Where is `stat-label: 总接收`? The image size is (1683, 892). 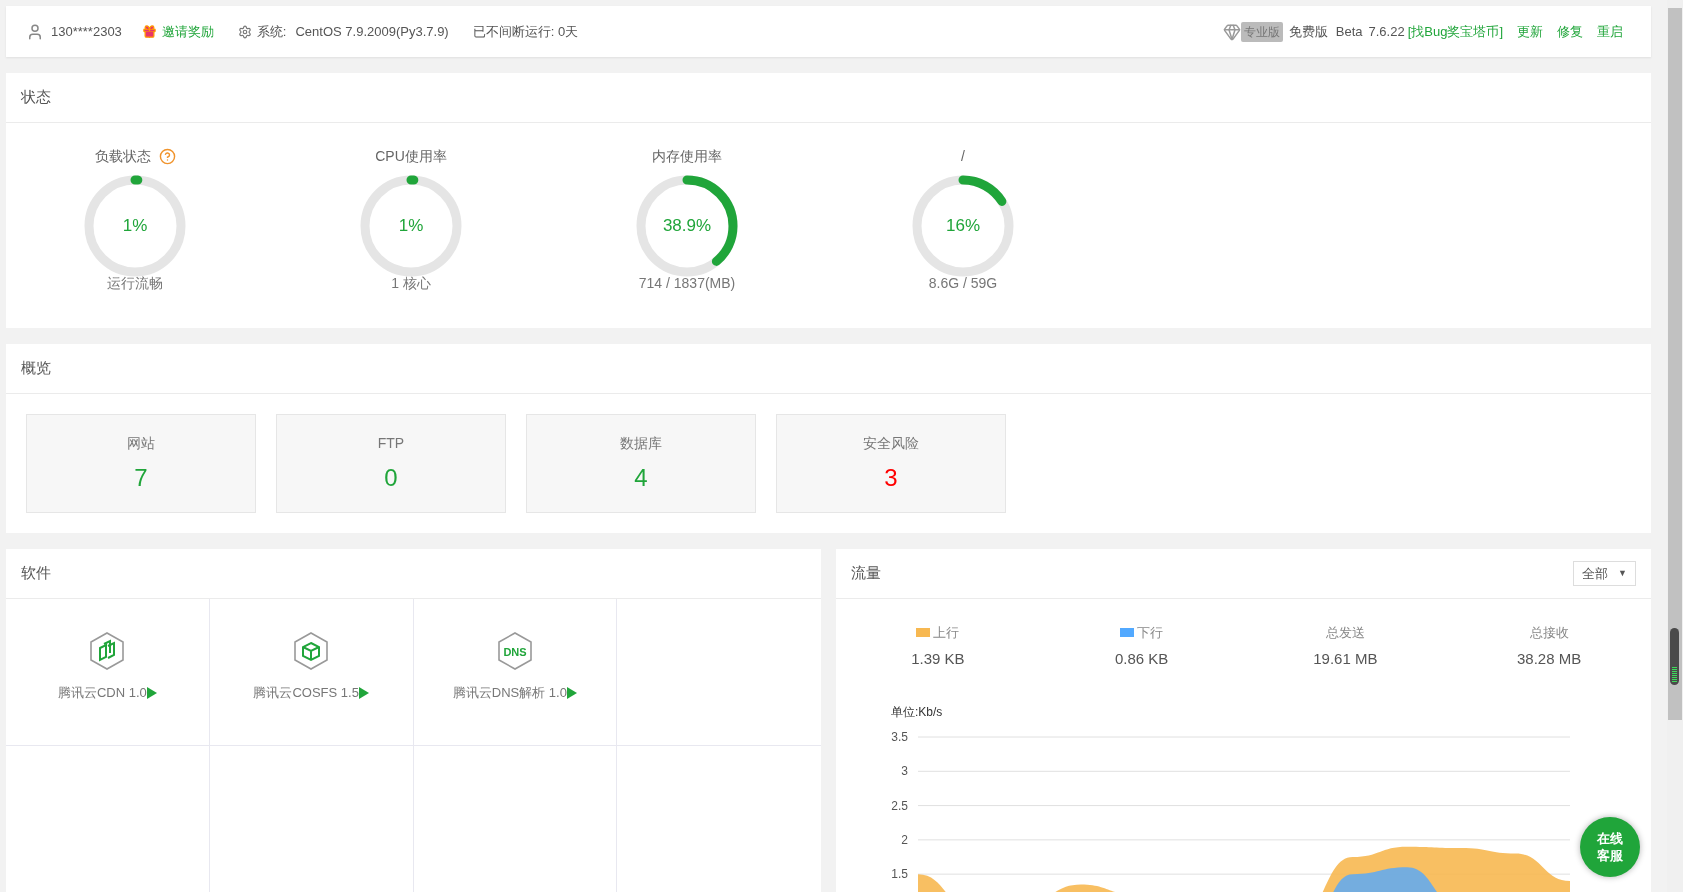 stat-label: 总接收 is located at coordinates (1549, 633).